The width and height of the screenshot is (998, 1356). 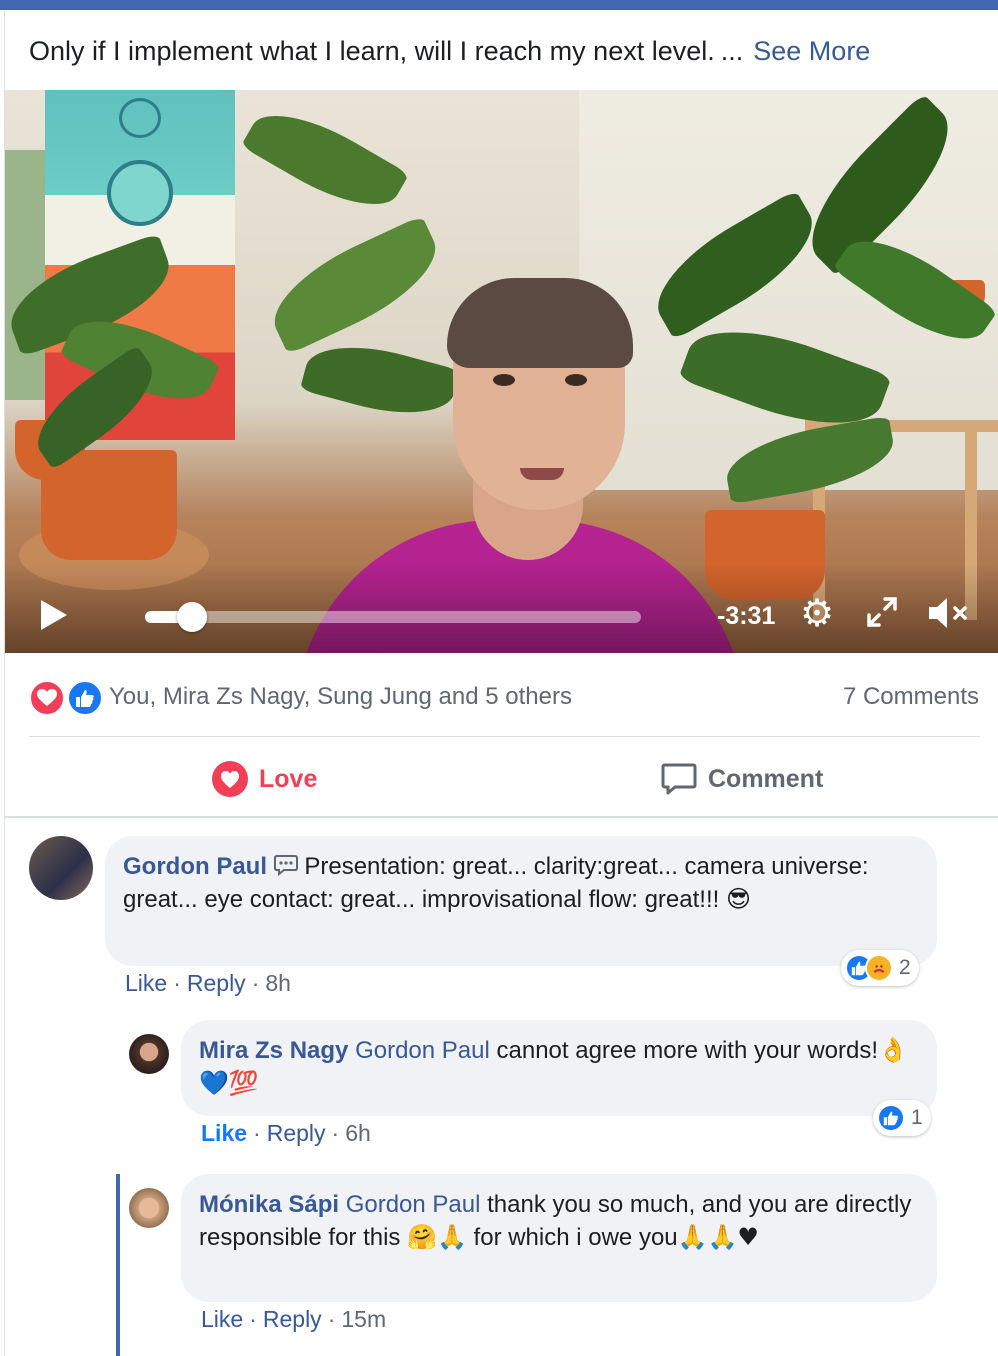 I want to click on settings-gear-icon: ⚙, so click(x=817, y=614).